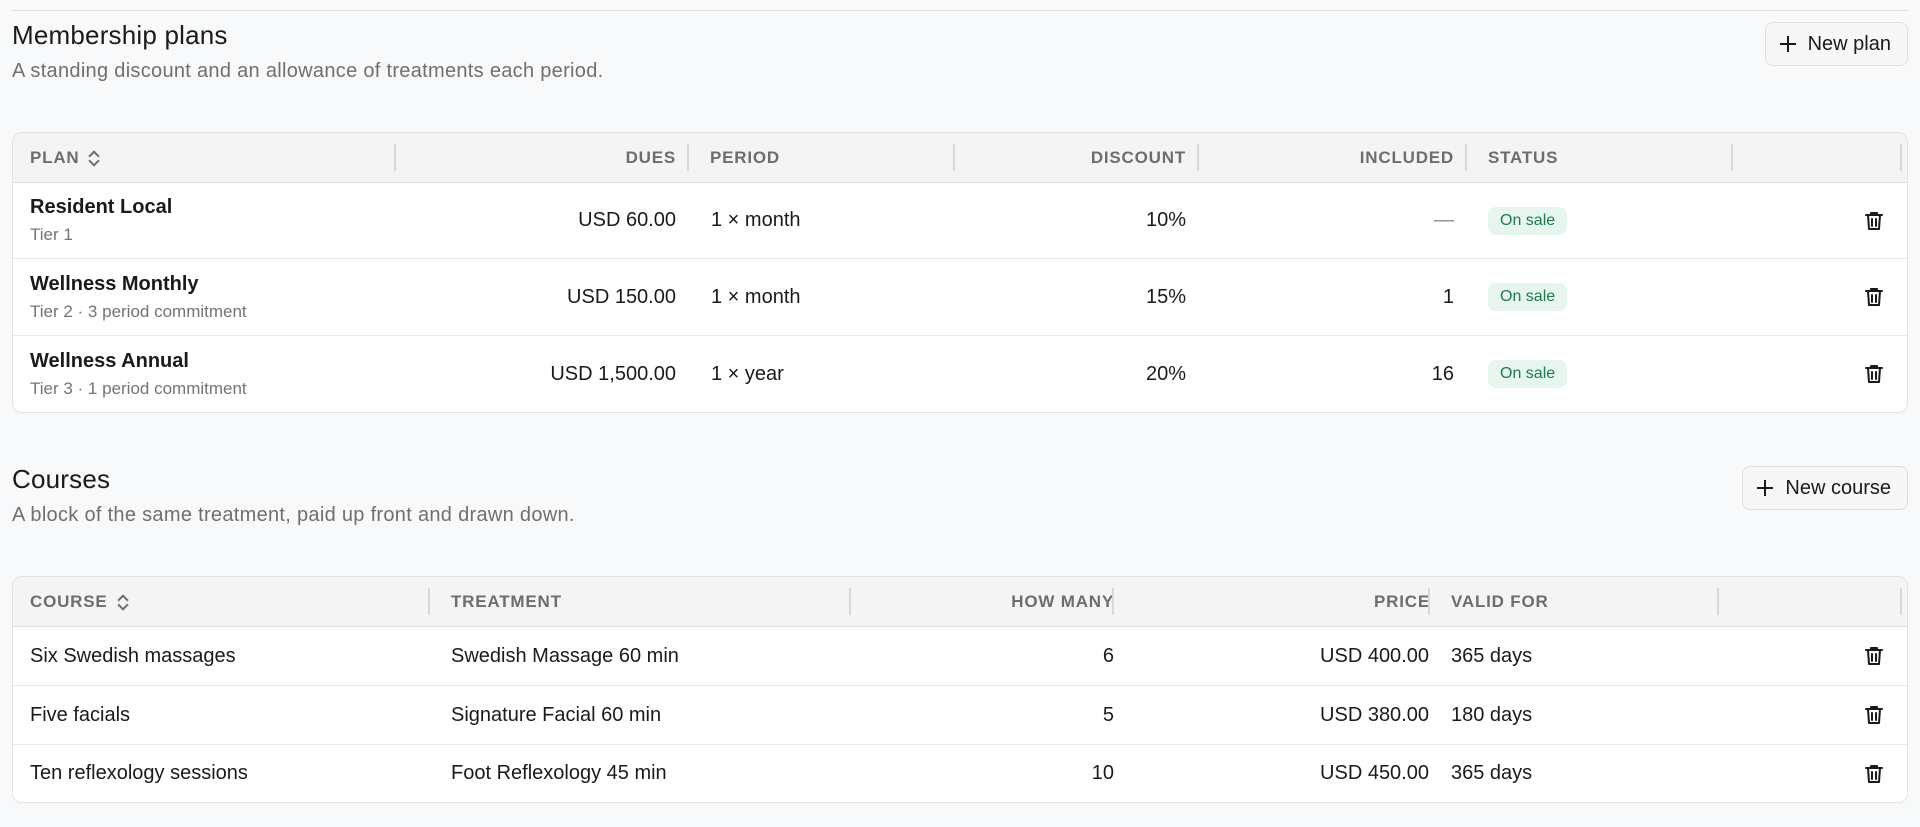 This screenshot has width=1920, height=827. What do you see at coordinates (93, 158) in the screenshot?
I see `sort-icon` at bounding box center [93, 158].